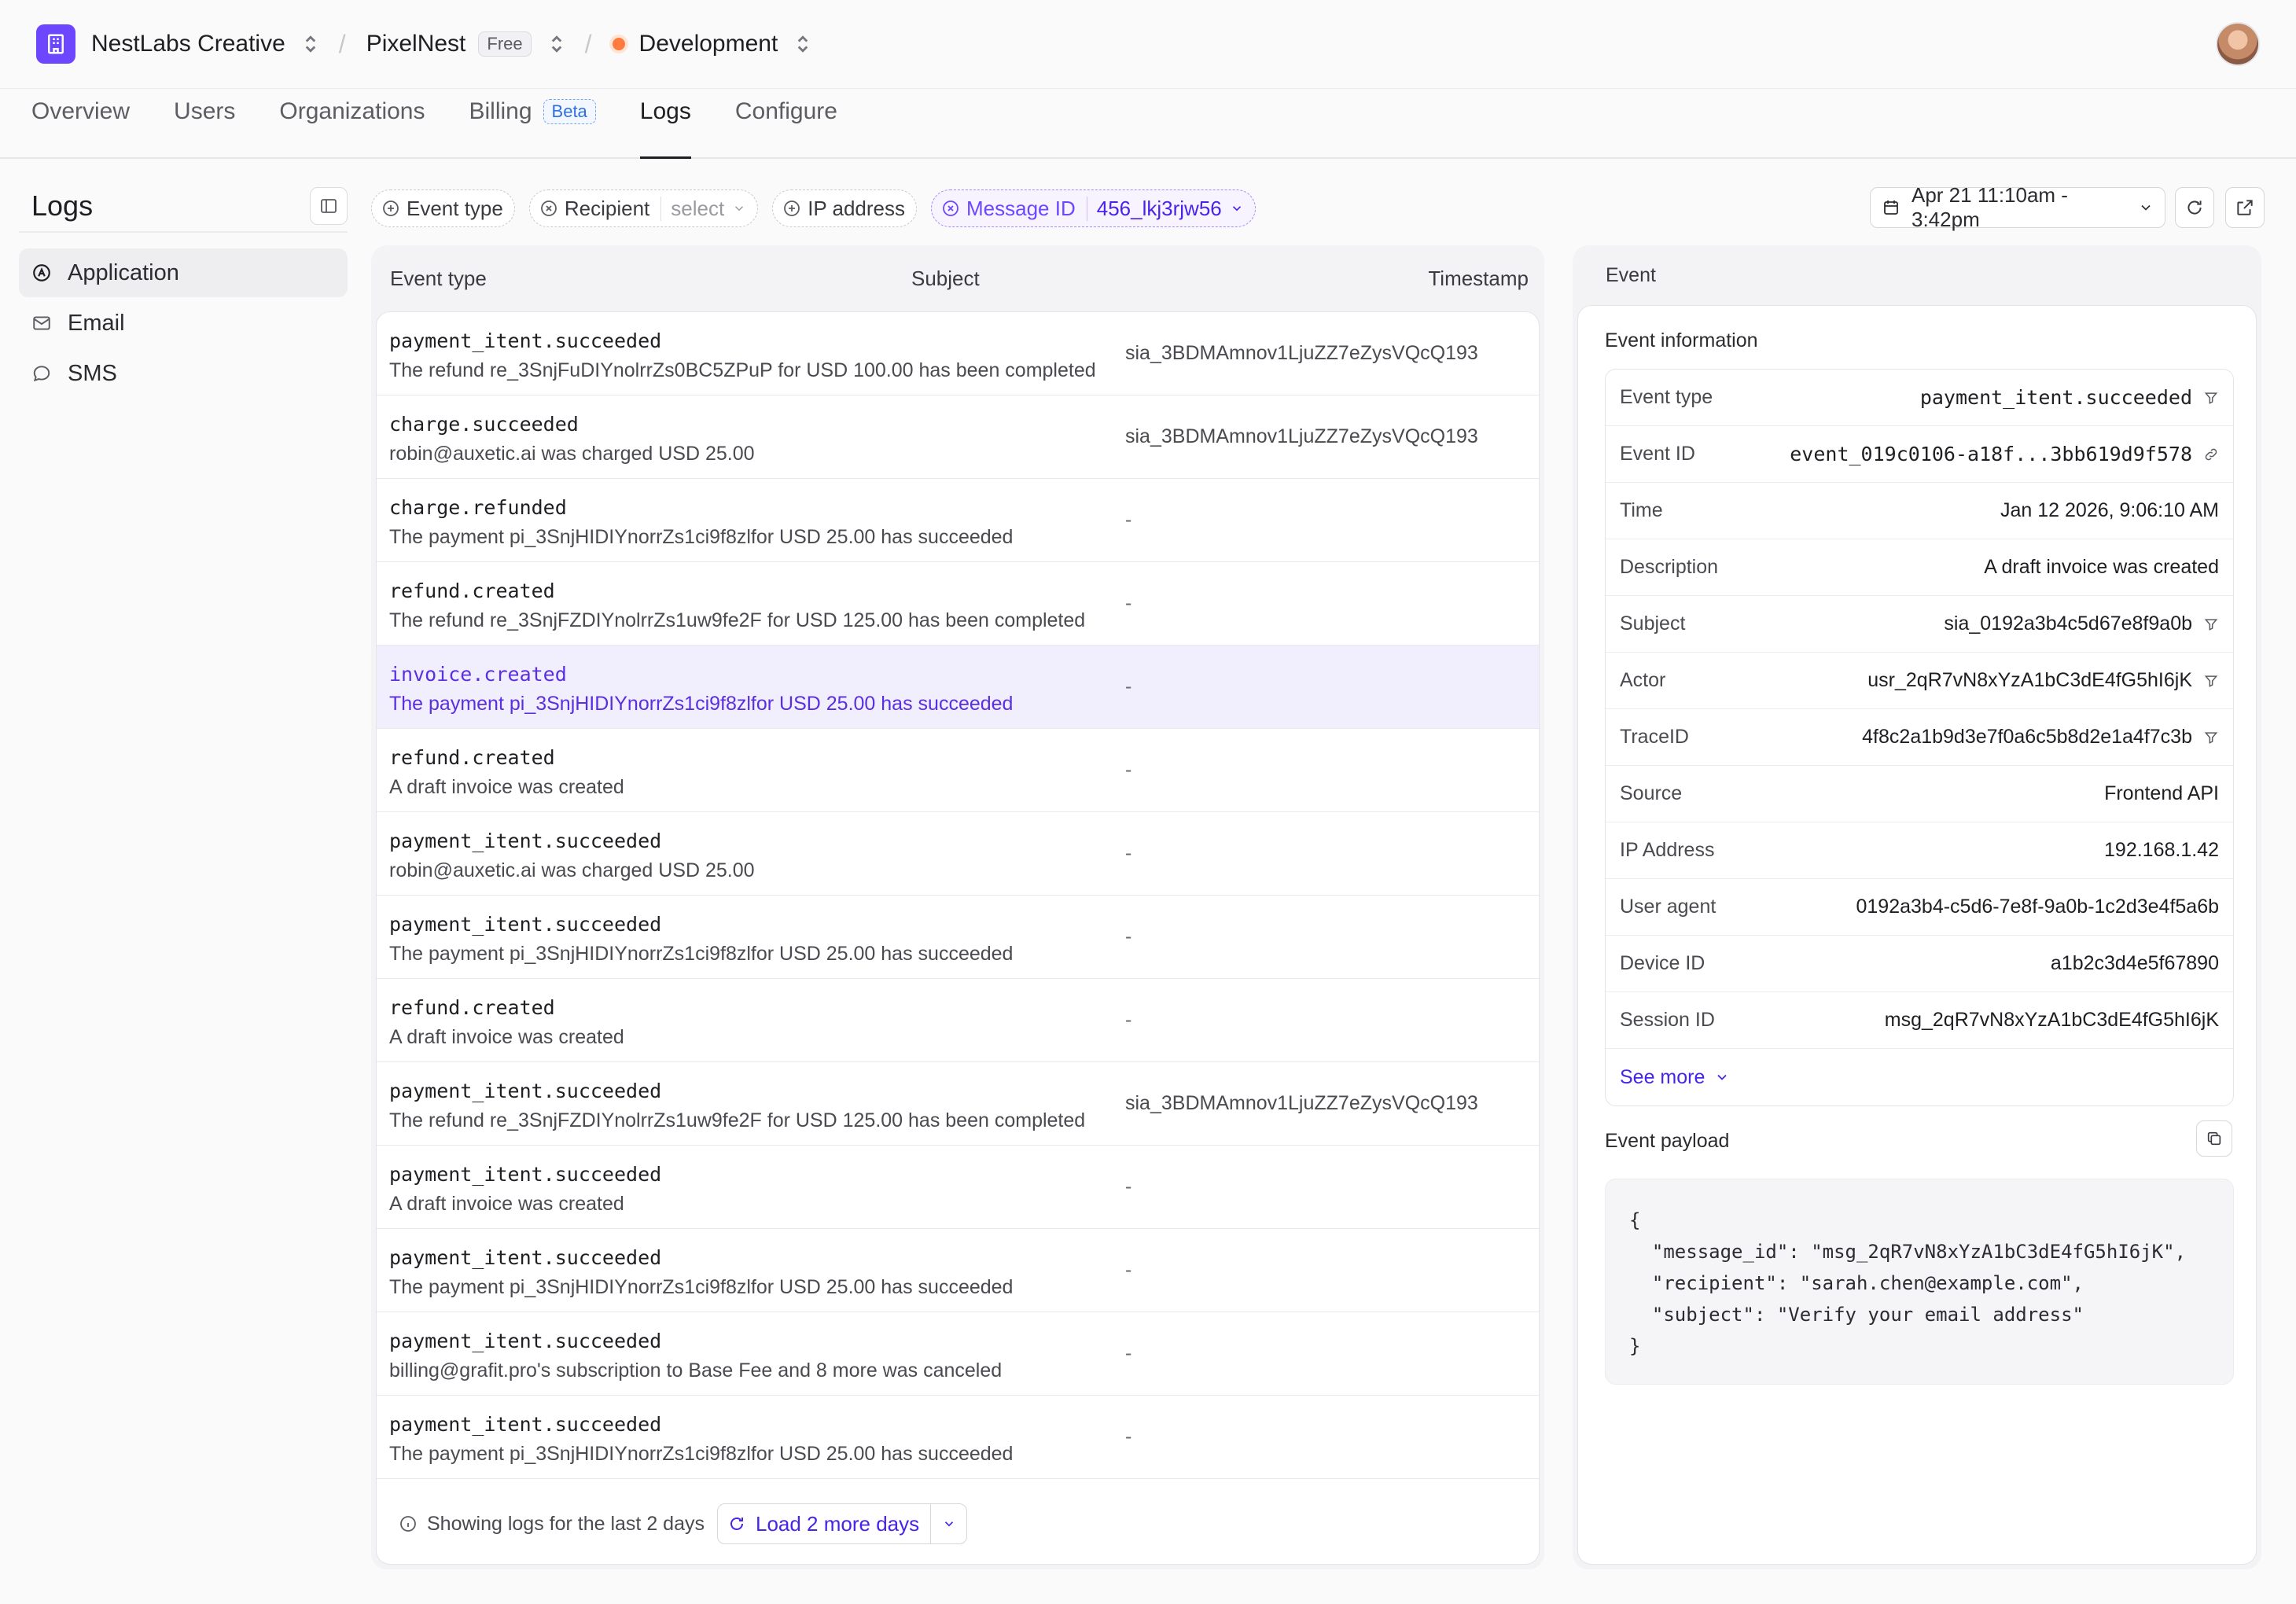 The height and width of the screenshot is (1604, 2296). Describe the element at coordinates (946, 279) in the screenshot. I see `column-header-subject: Subject` at that location.